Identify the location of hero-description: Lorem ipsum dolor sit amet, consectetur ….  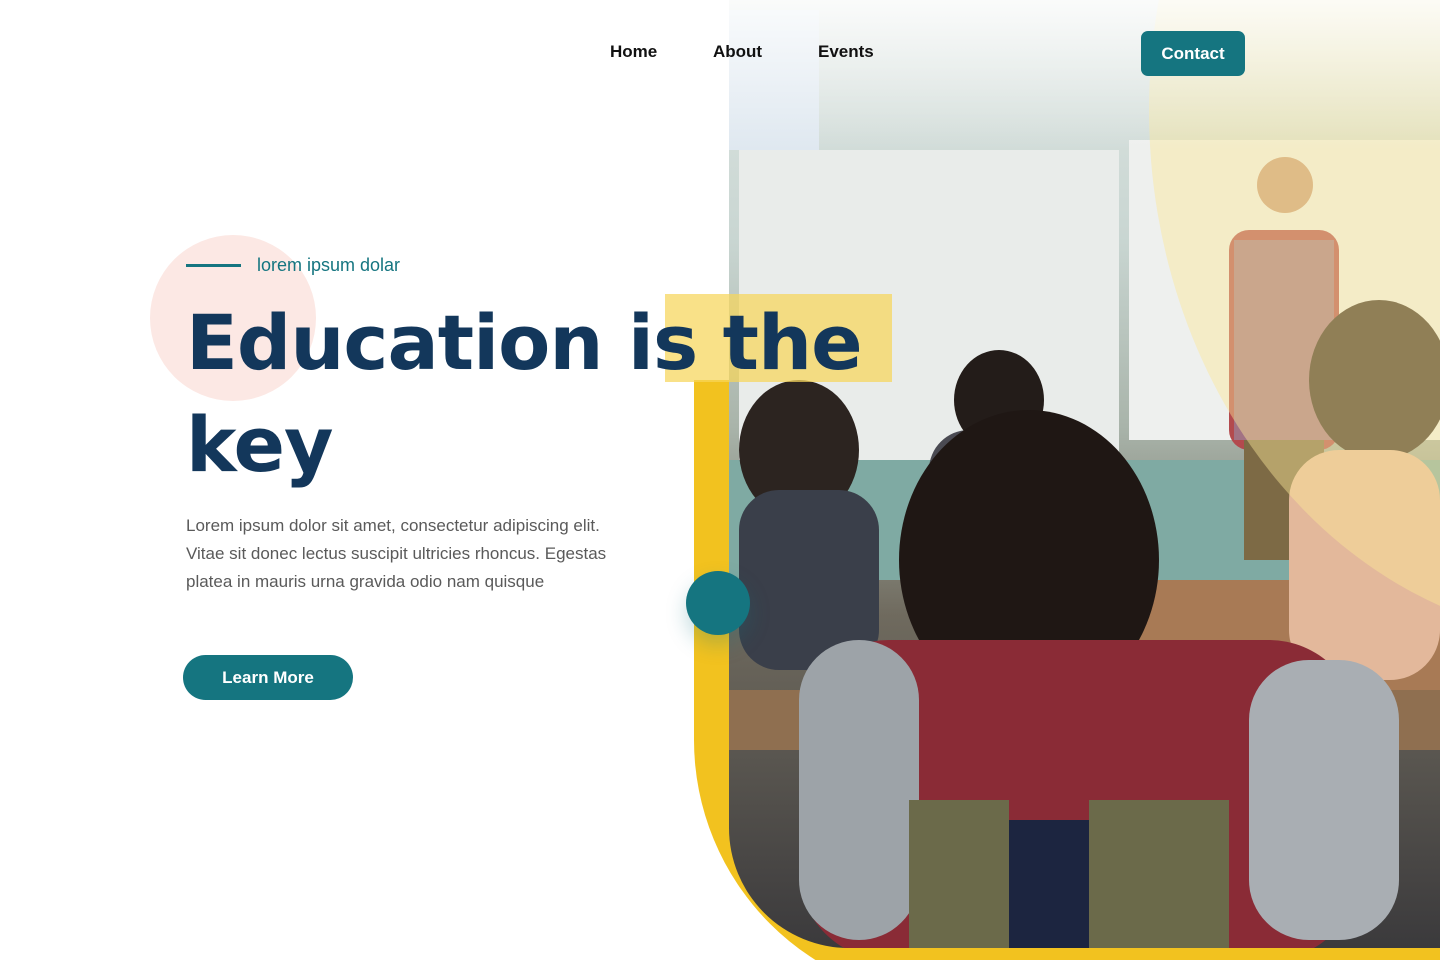
(396, 553).